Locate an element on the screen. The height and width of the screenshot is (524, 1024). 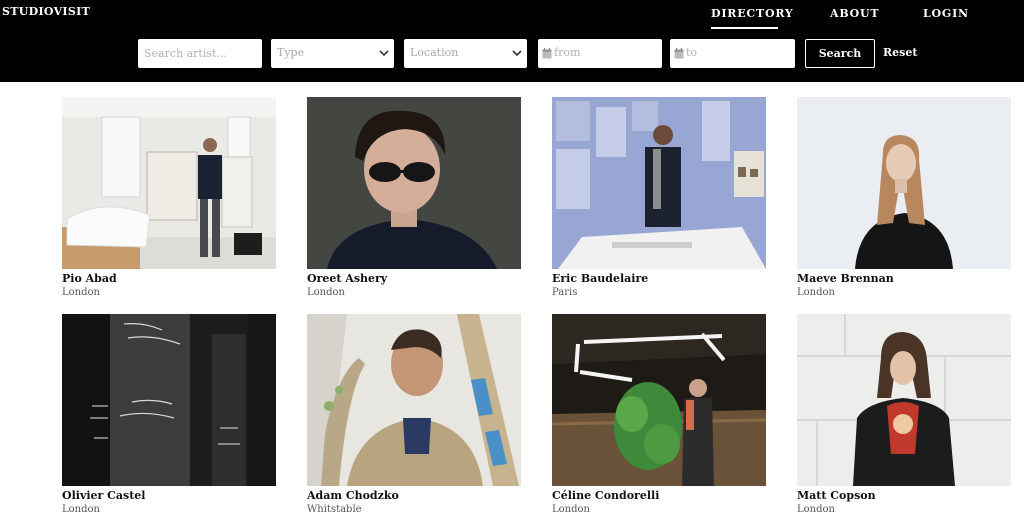
location-select-label: Location is located at coordinates (434, 52).